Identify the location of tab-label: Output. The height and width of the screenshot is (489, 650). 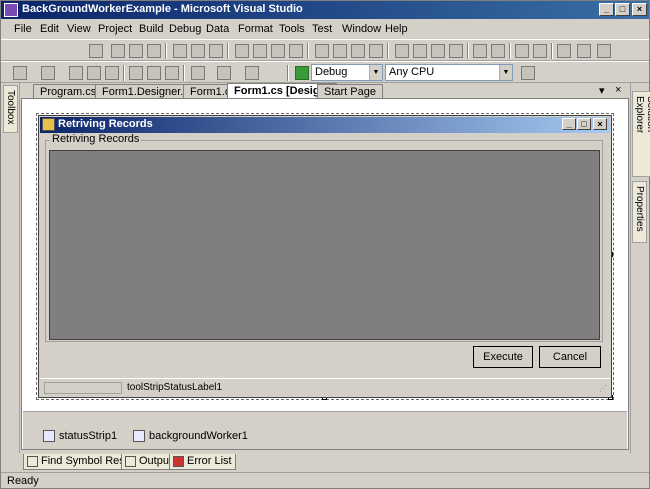
(156, 461).